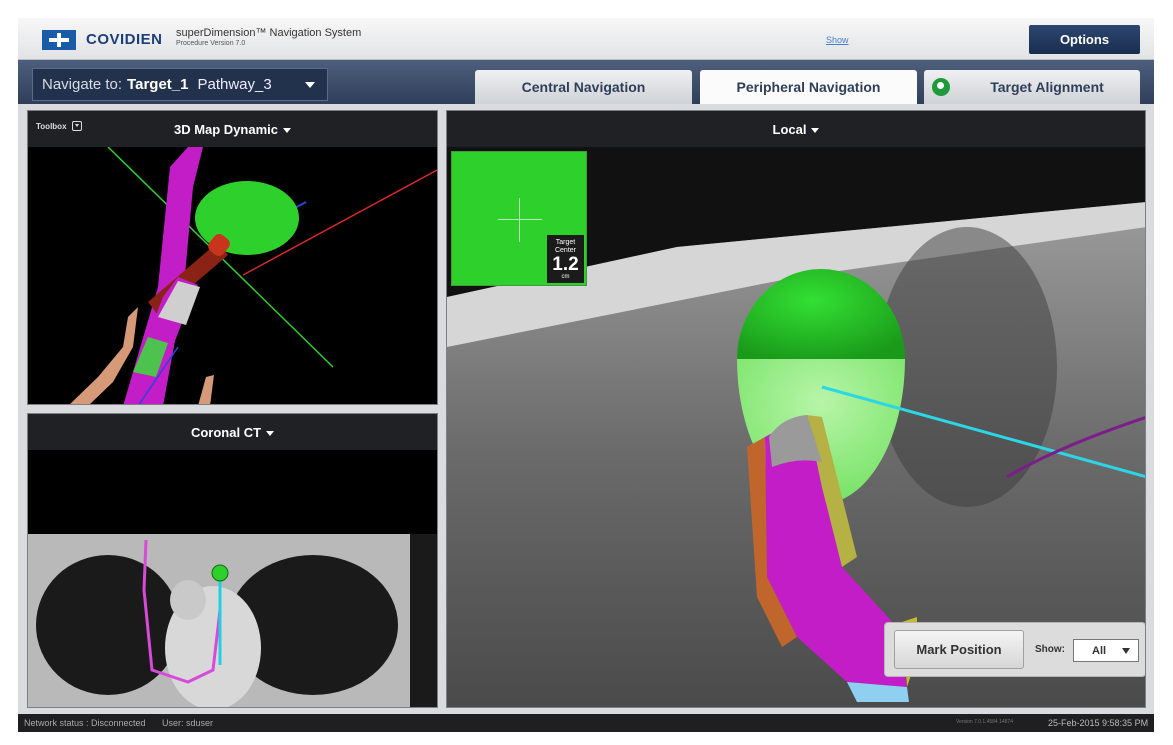  I want to click on tab-peripheral-navigation: Peripheral Navigation, so click(808, 87).